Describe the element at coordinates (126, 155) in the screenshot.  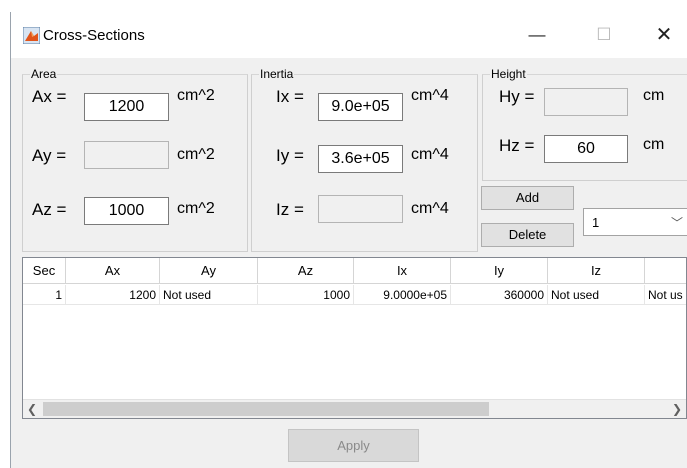
I see `ay-field` at that location.